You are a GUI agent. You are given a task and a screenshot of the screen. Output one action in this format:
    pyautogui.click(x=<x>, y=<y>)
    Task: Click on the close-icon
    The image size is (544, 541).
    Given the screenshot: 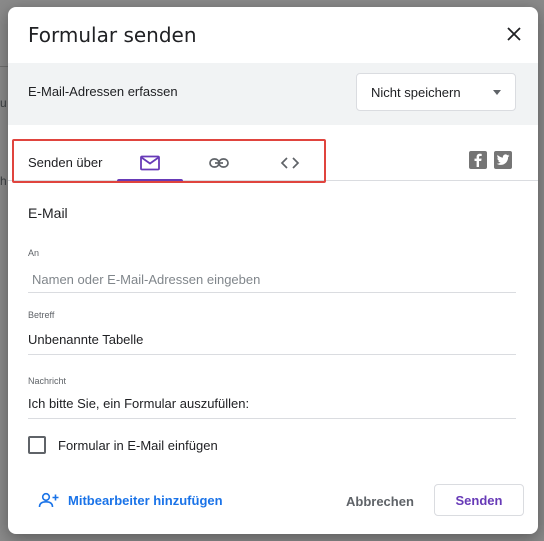 What is the action you would take?
    pyautogui.click(x=514, y=34)
    